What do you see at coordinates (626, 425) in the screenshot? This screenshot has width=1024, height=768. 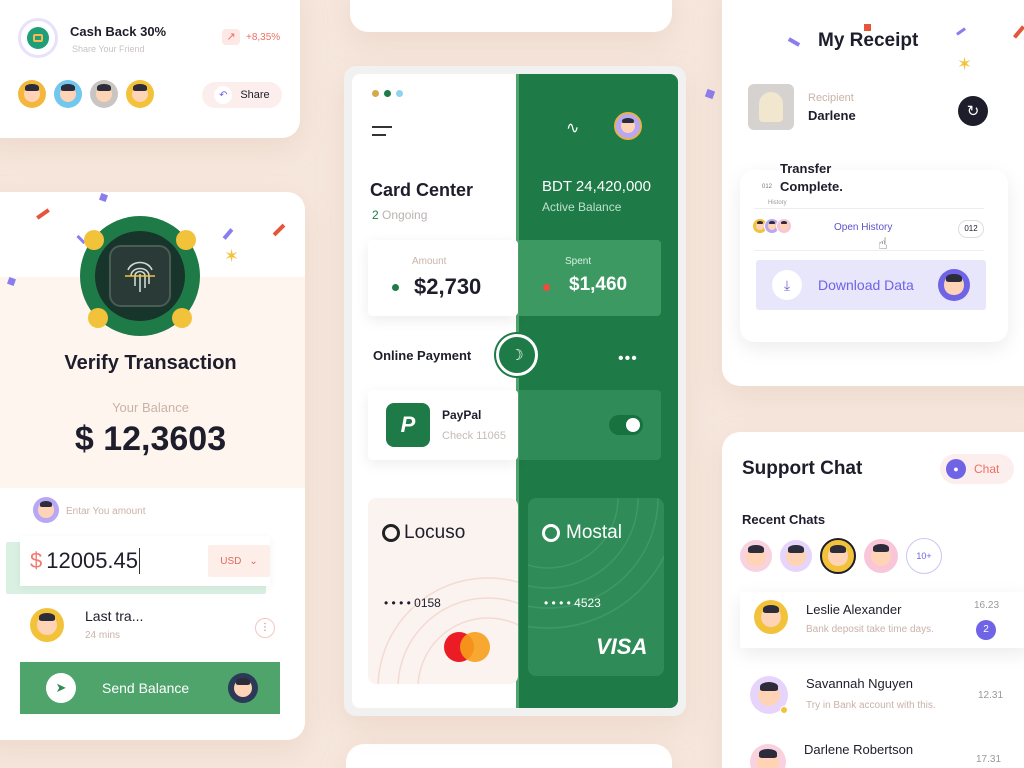 I see `paypal-toggle` at bounding box center [626, 425].